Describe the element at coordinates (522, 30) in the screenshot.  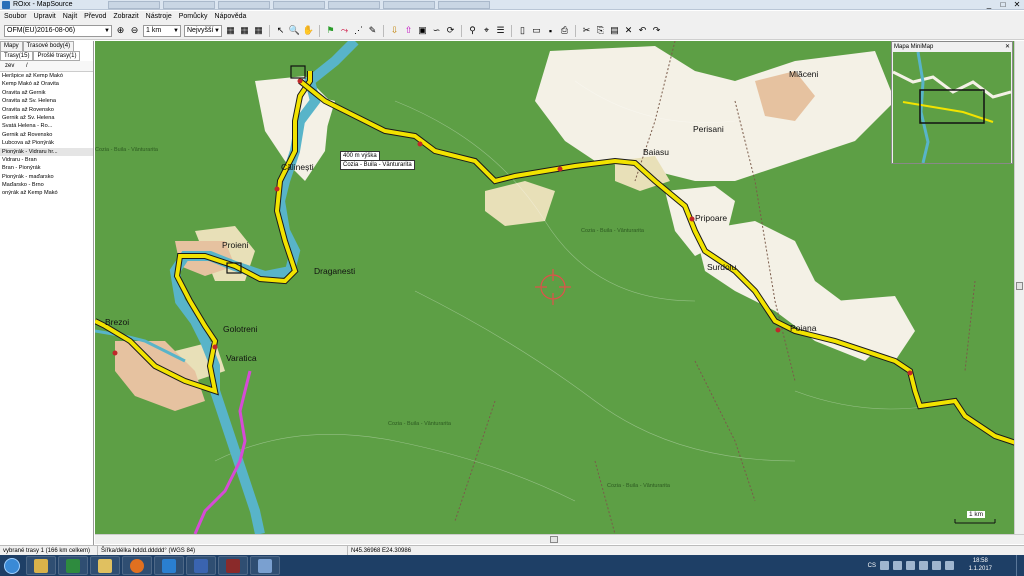
I see `new-file-icon: ▯` at that location.